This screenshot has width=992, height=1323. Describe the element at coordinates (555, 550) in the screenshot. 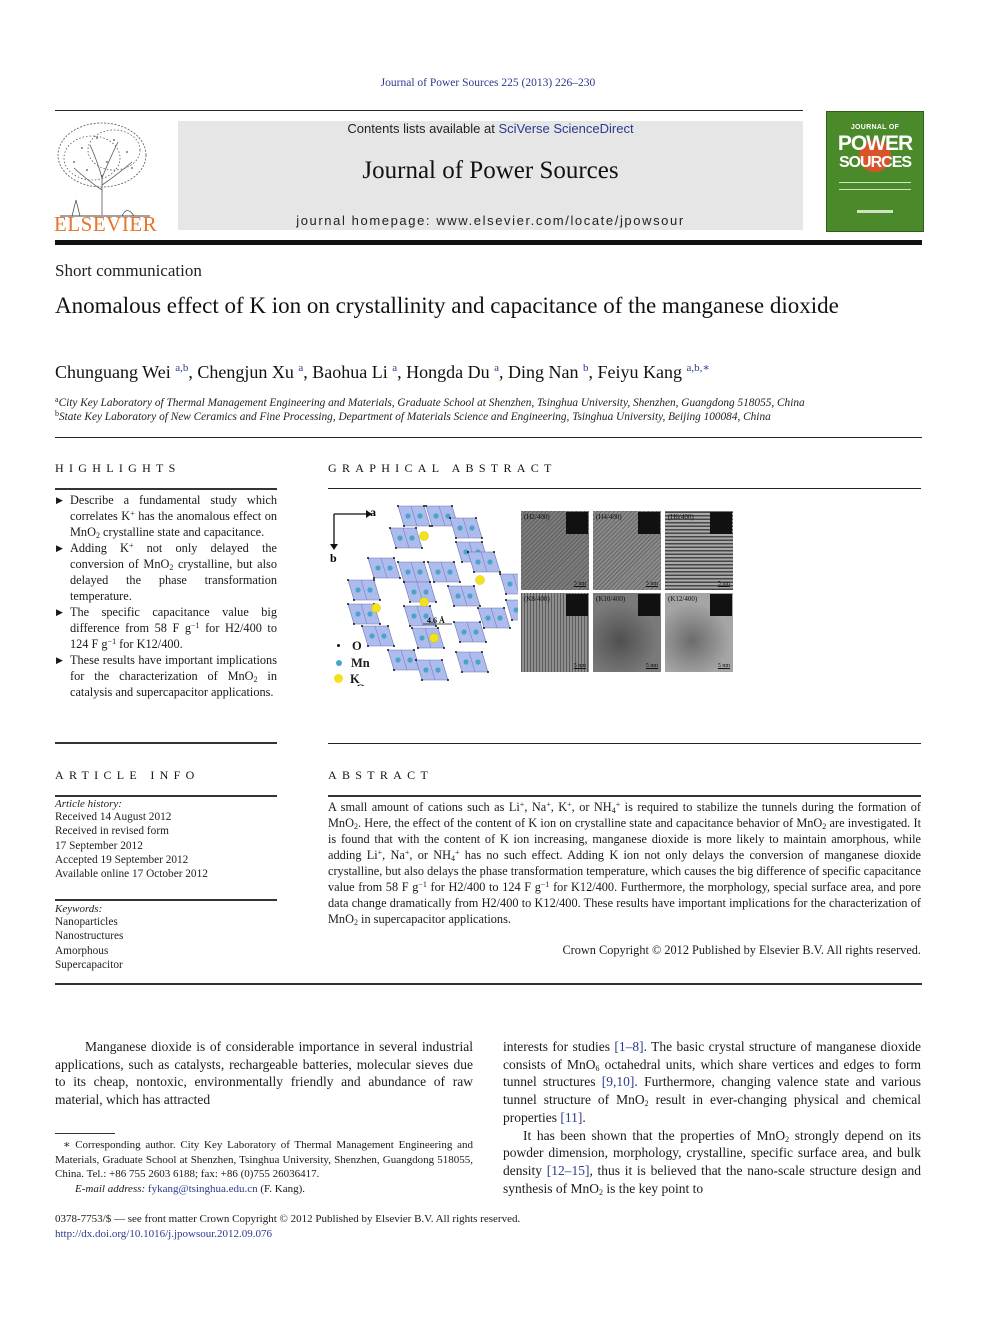

I see `tem-panel: (H2/400) 5 nm` at that location.